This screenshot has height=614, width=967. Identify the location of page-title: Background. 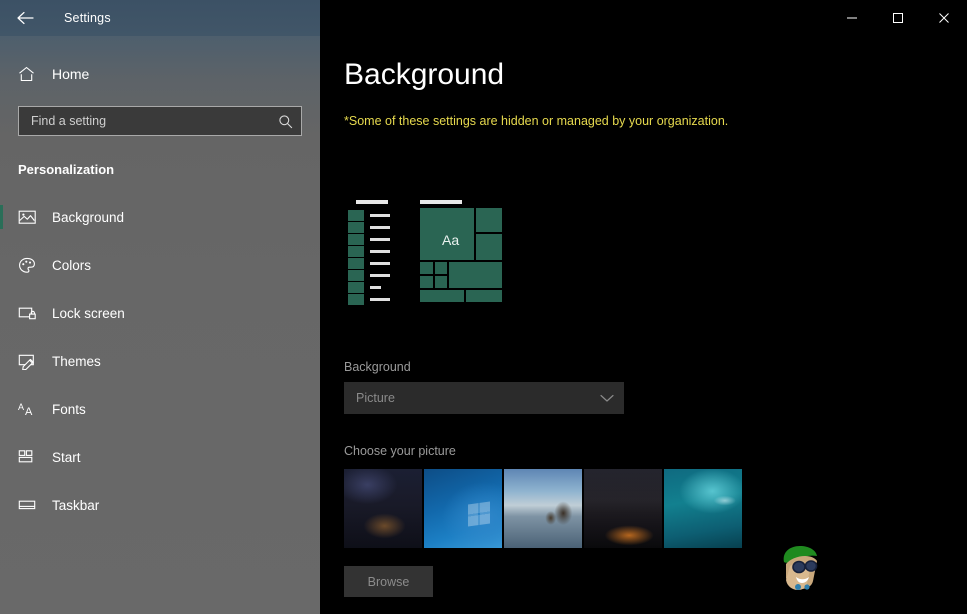
(424, 74).